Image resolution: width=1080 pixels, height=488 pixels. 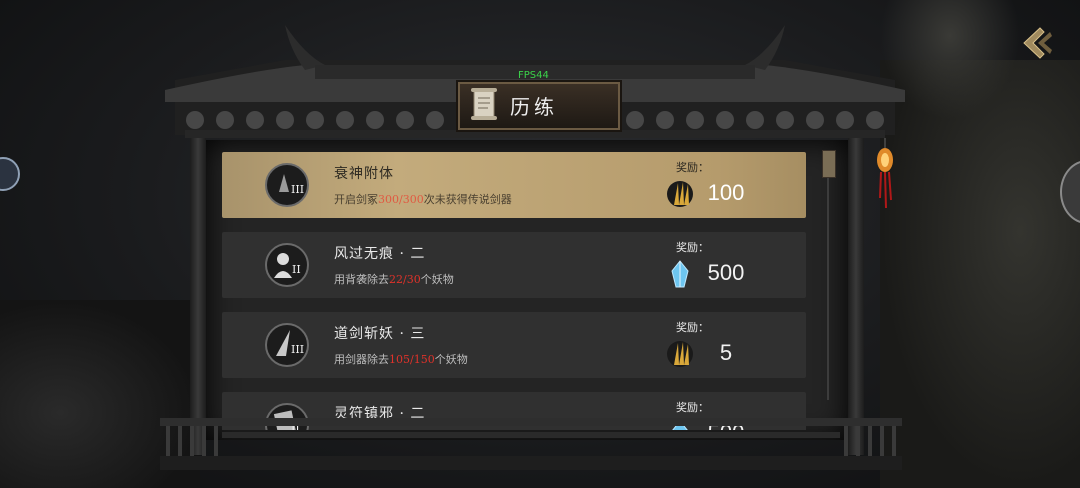 What do you see at coordinates (534, 107) in the screenshot?
I see `page-title: 历练` at bounding box center [534, 107].